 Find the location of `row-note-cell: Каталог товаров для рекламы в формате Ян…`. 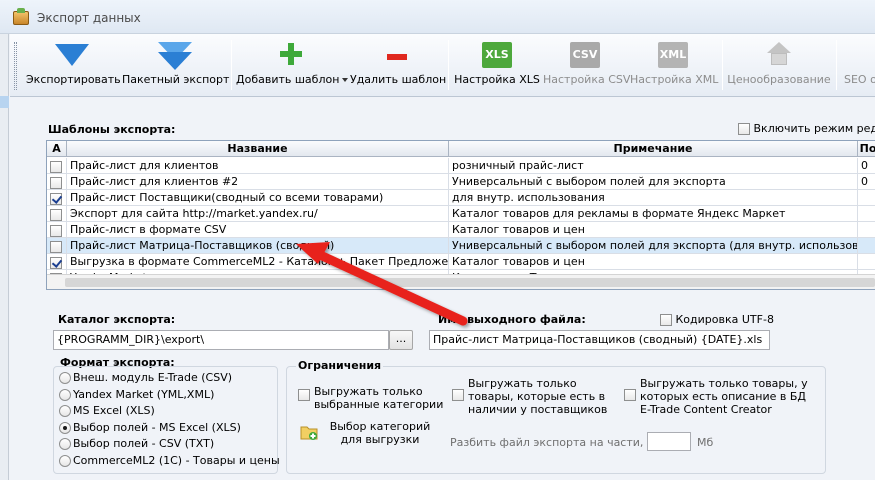

row-note-cell: Каталог товаров для рекламы в формате Ян… is located at coordinates (653, 214).